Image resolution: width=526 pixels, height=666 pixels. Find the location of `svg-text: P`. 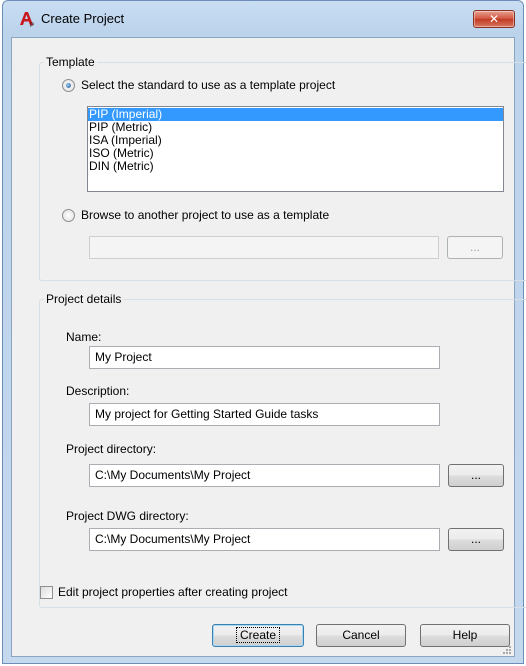

svg-text: P is located at coordinates (32, 25).